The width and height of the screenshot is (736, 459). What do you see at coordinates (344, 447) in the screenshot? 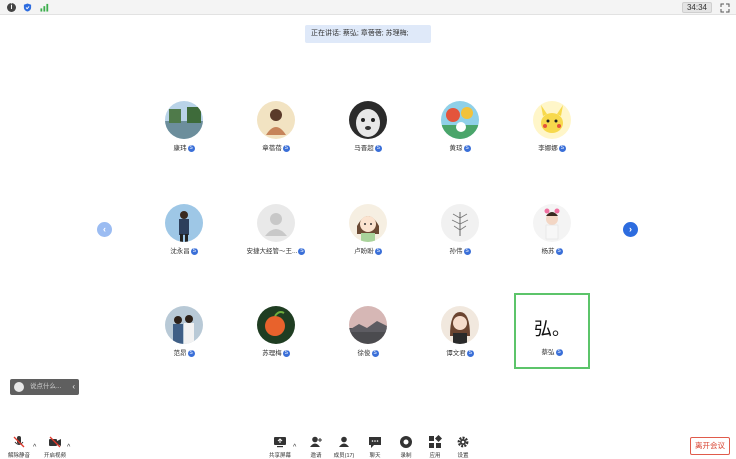
I see `members-button: 成员(17)` at bounding box center [344, 447].